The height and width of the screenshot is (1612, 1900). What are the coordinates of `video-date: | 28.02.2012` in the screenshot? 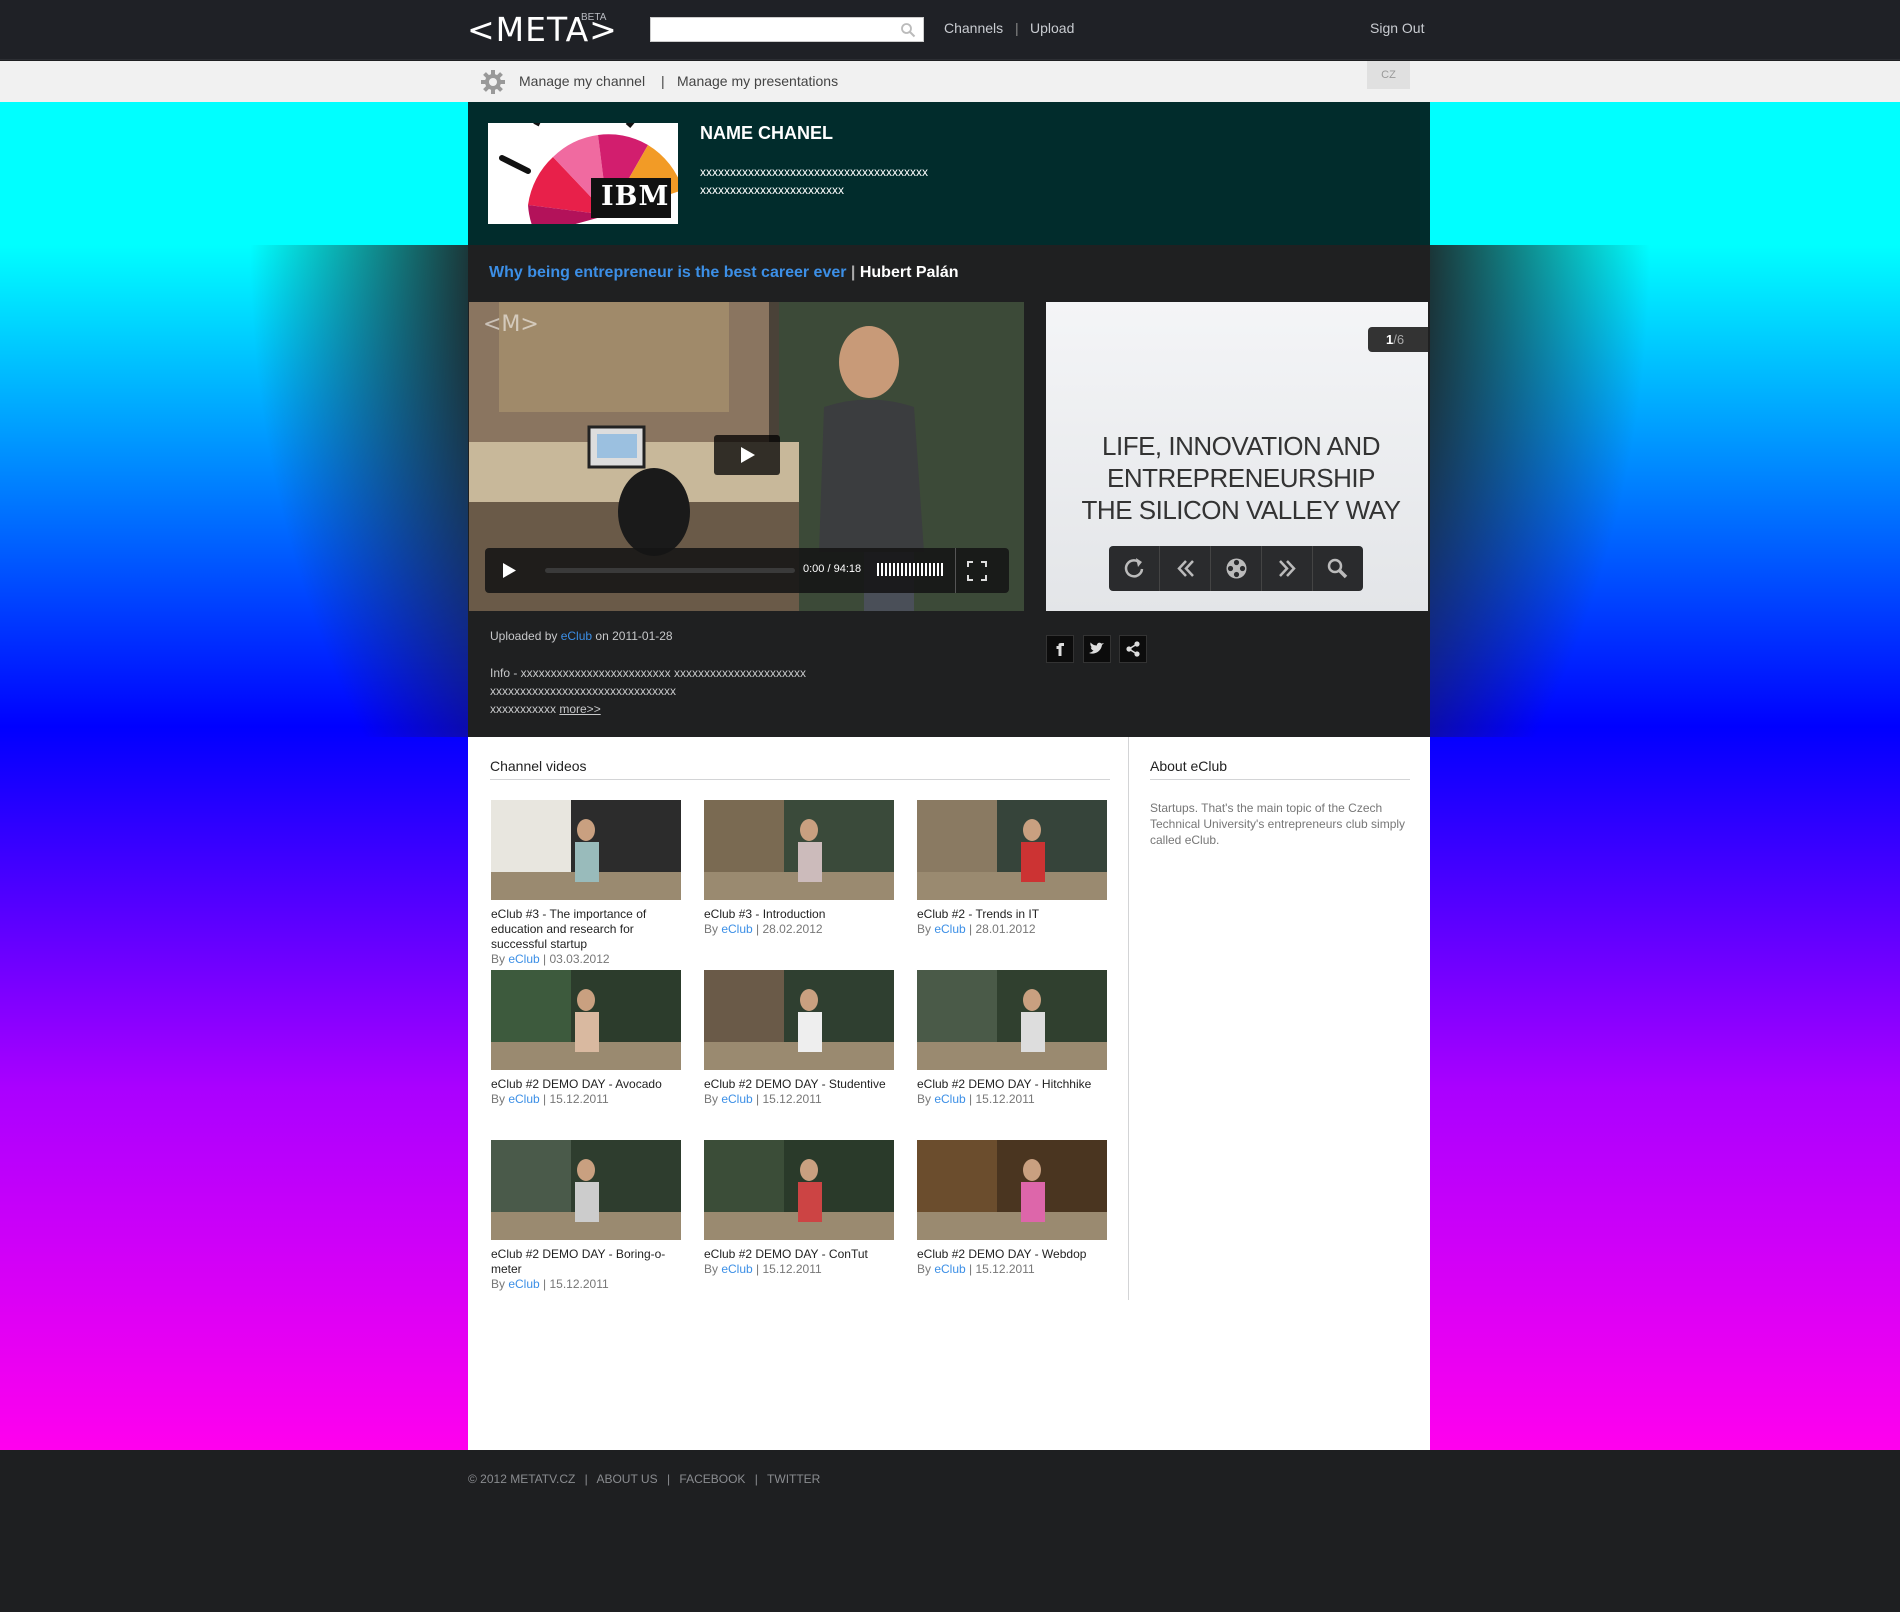 It's located at (787, 929).